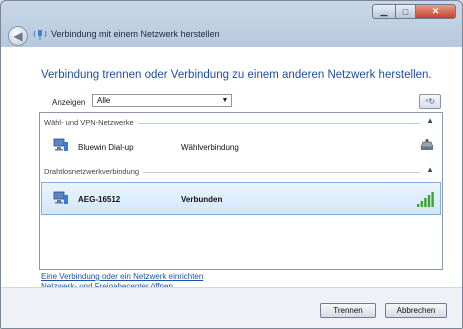 This screenshot has width=463, height=329. I want to click on filter-label: Anzeigen, so click(69, 102).